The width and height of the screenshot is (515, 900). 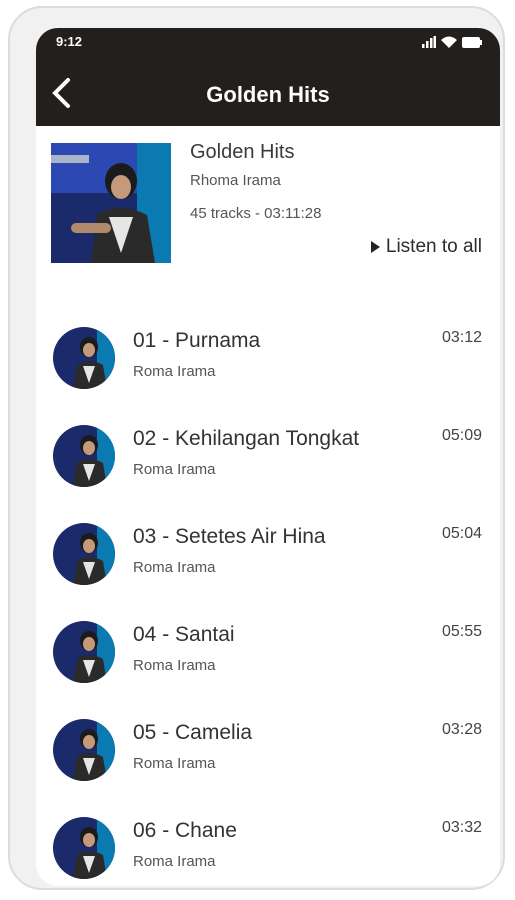 What do you see at coordinates (268, 666) in the screenshot?
I see `track-row: 04 - Santai Roma Irama 05:55` at bounding box center [268, 666].